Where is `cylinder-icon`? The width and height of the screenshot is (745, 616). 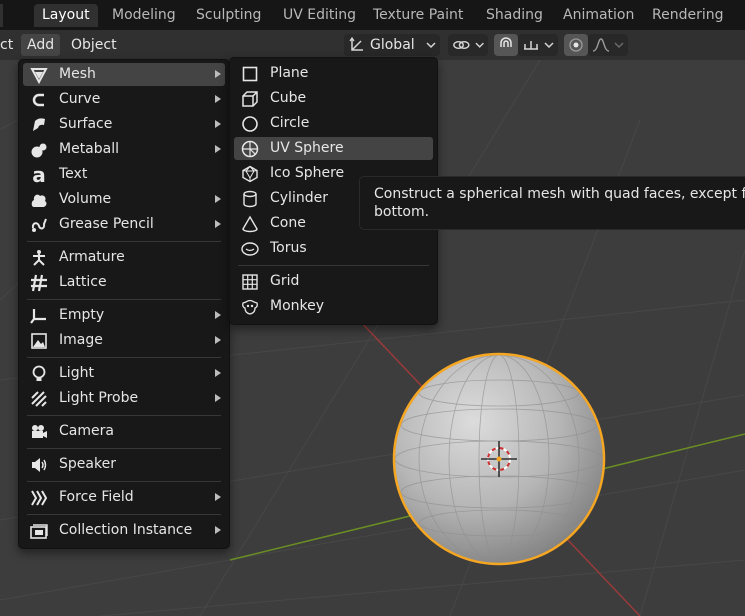 cylinder-icon is located at coordinates (250, 198).